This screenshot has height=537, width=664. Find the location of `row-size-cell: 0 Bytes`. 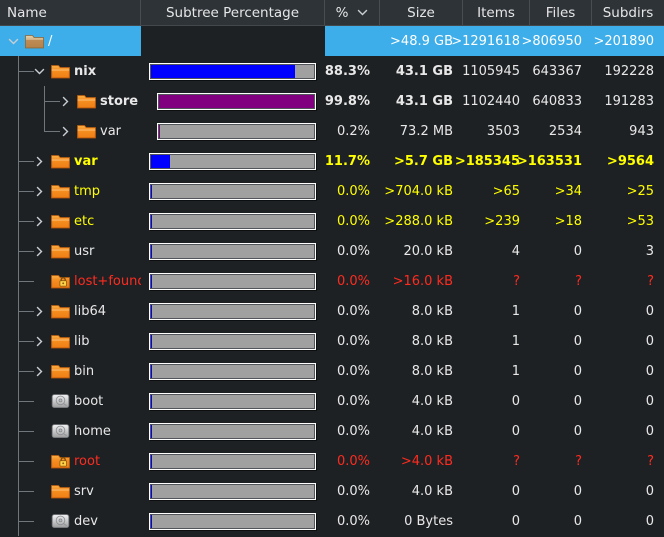

row-size-cell: 0 Bytes is located at coordinates (421, 521).